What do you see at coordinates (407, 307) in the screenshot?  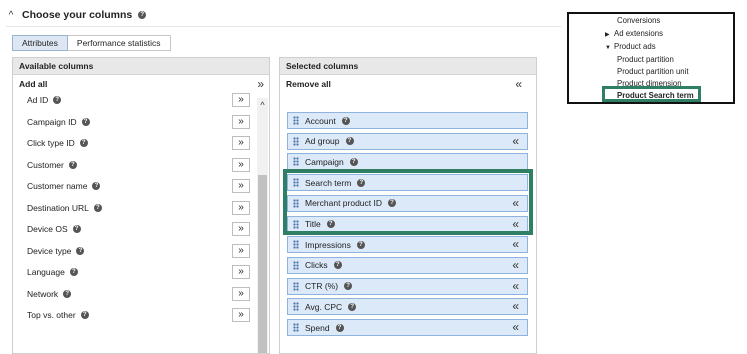 I see `selected-column-item: Avg. CPC? «` at bounding box center [407, 307].